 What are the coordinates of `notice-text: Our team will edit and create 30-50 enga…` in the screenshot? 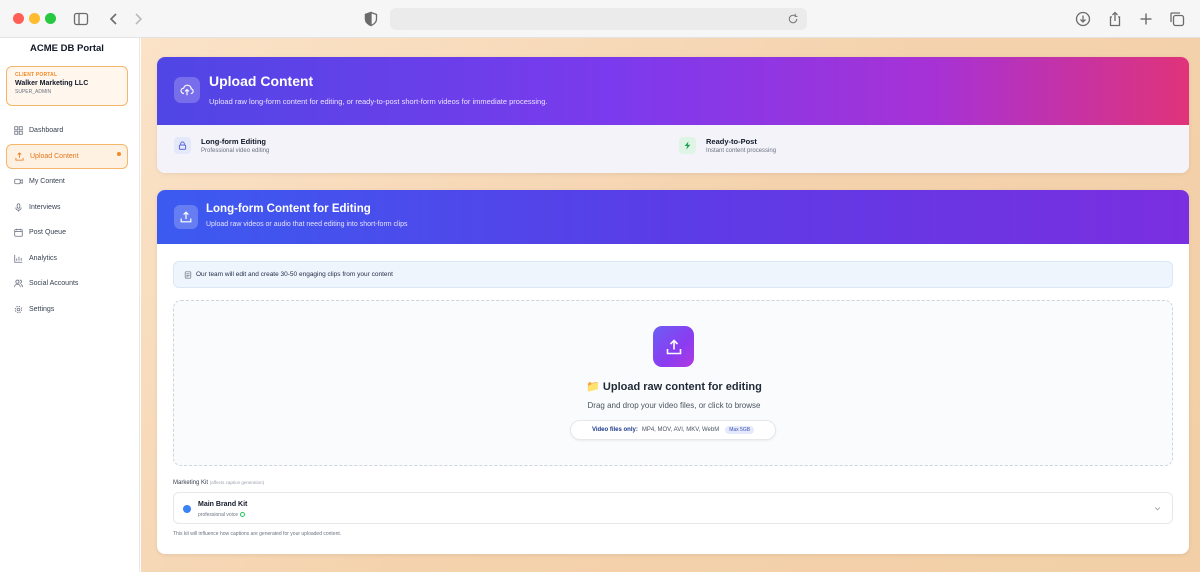 It's located at (294, 274).